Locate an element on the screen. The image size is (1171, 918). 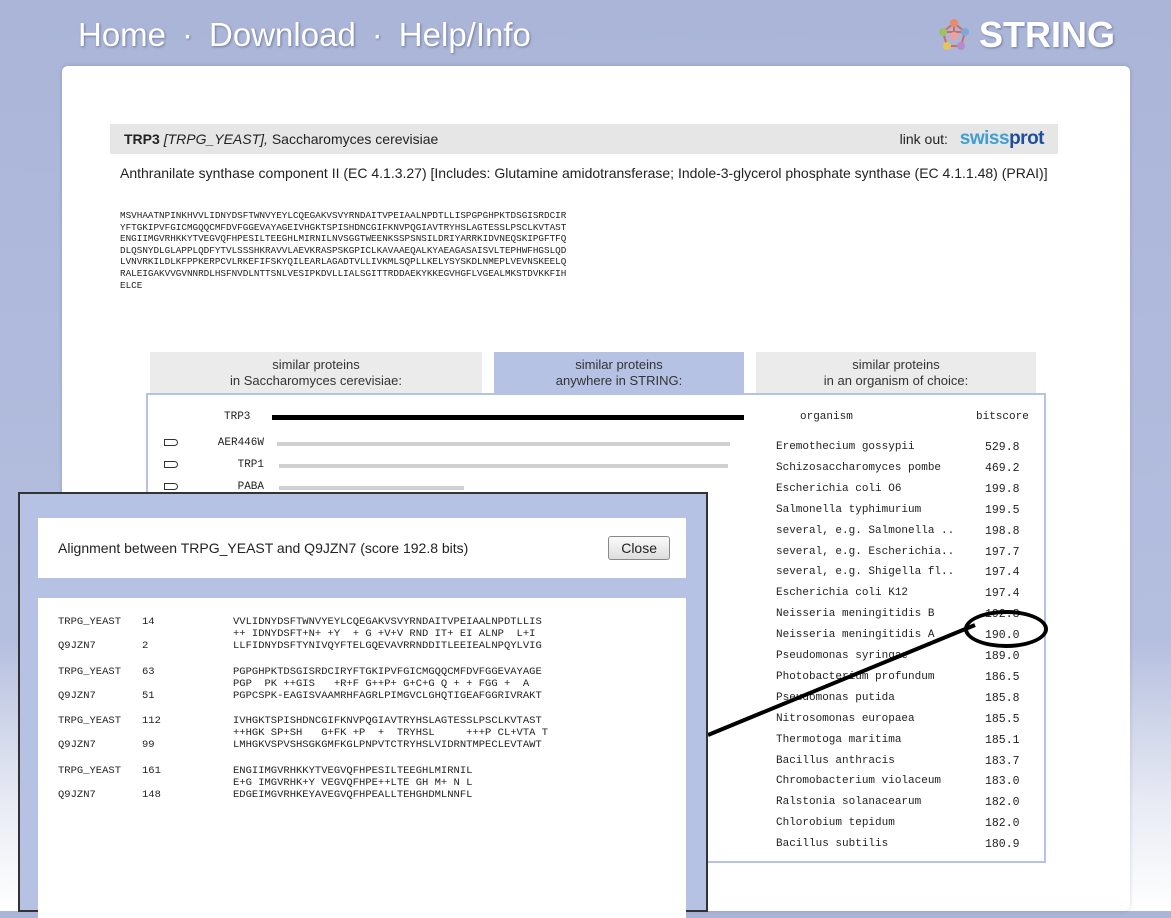
link-out: link out: swissprot is located at coordinates (972, 139).